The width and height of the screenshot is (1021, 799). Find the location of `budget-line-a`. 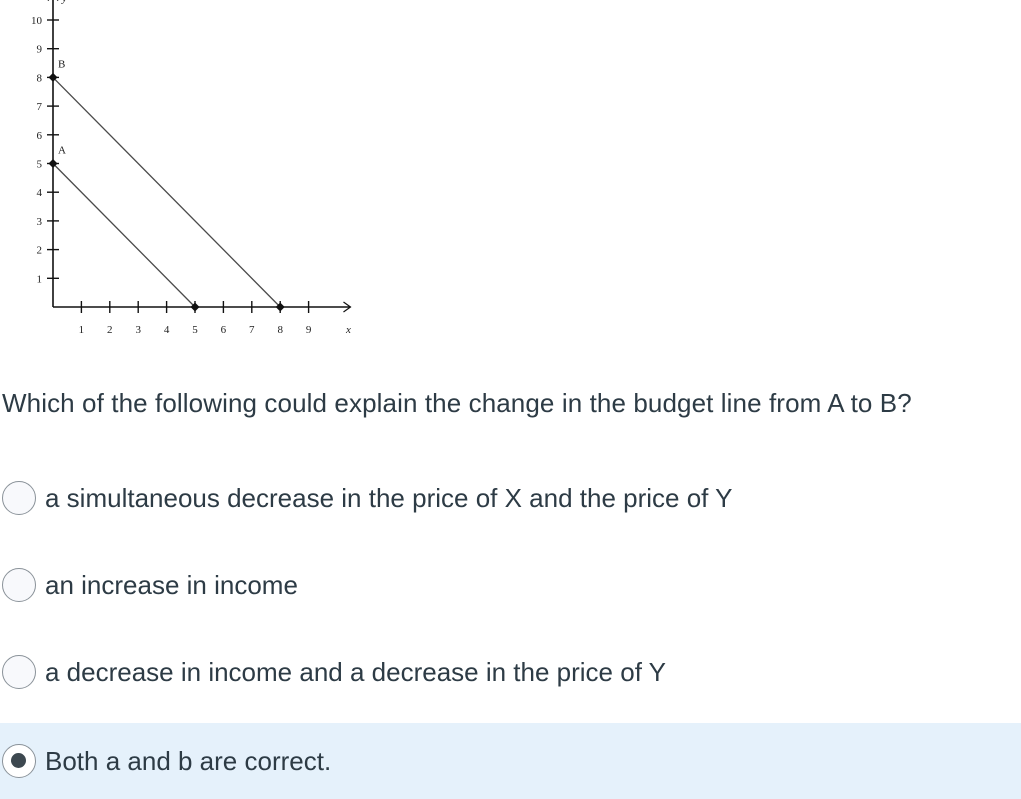

budget-line-a is located at coordinates (124, 235).